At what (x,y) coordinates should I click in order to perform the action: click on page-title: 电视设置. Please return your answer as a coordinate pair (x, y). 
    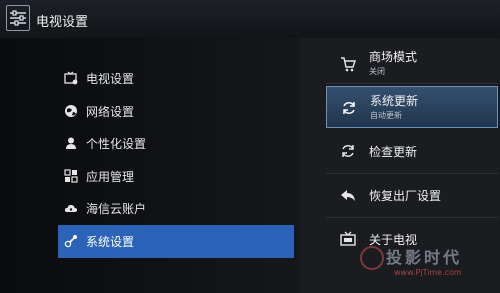
    Looking at the image, I should click on (62, 22).